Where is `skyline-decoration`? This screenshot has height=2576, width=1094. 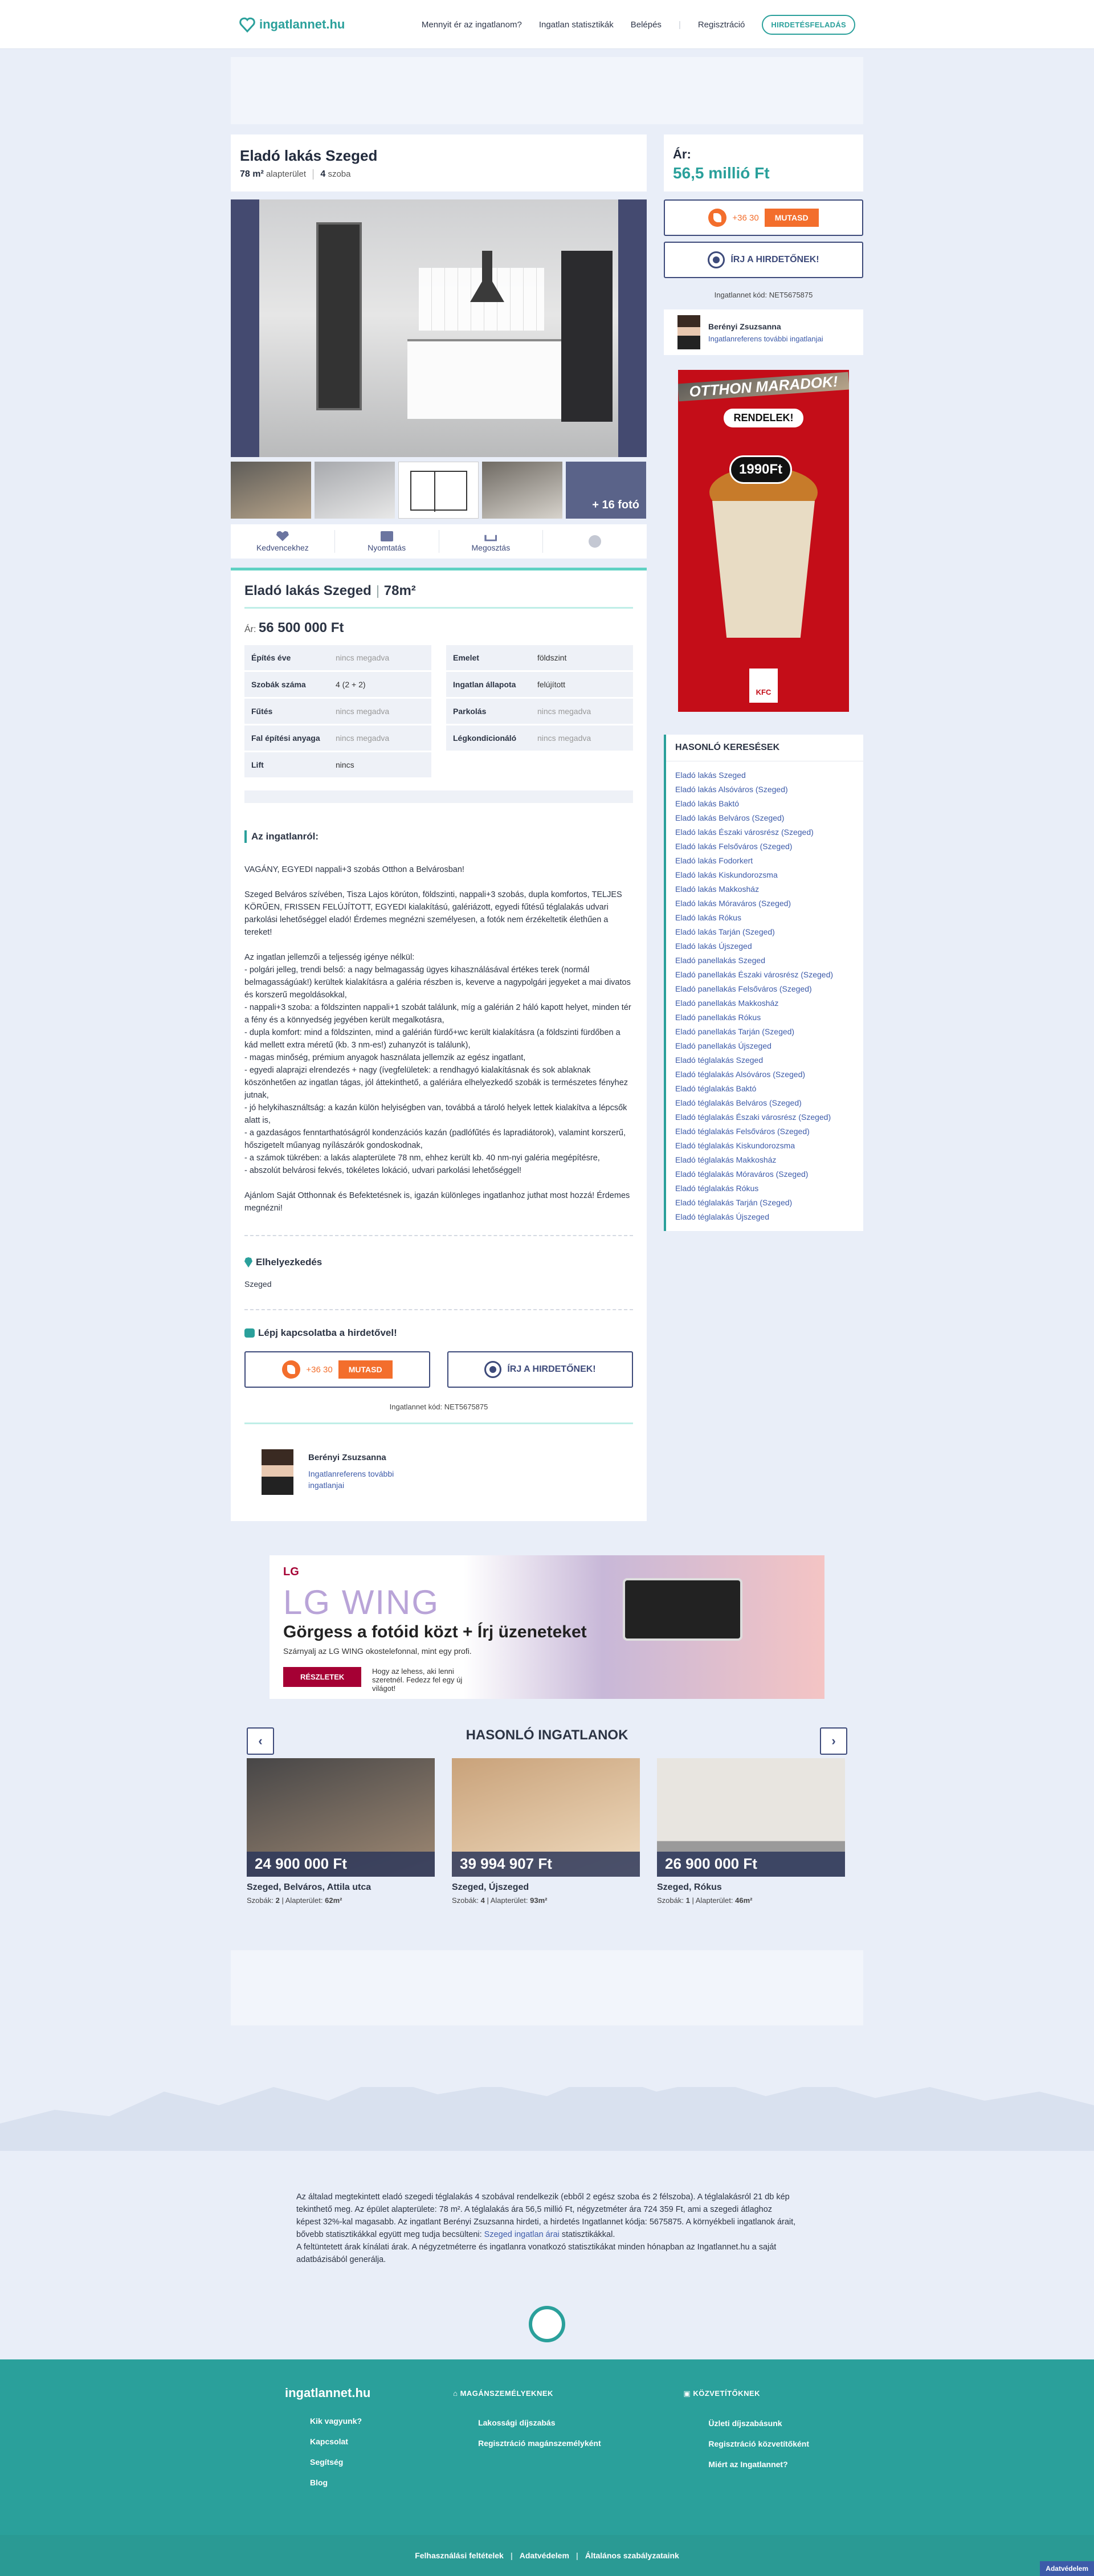
skyline-decoration is located at coordinates (547, 2112).